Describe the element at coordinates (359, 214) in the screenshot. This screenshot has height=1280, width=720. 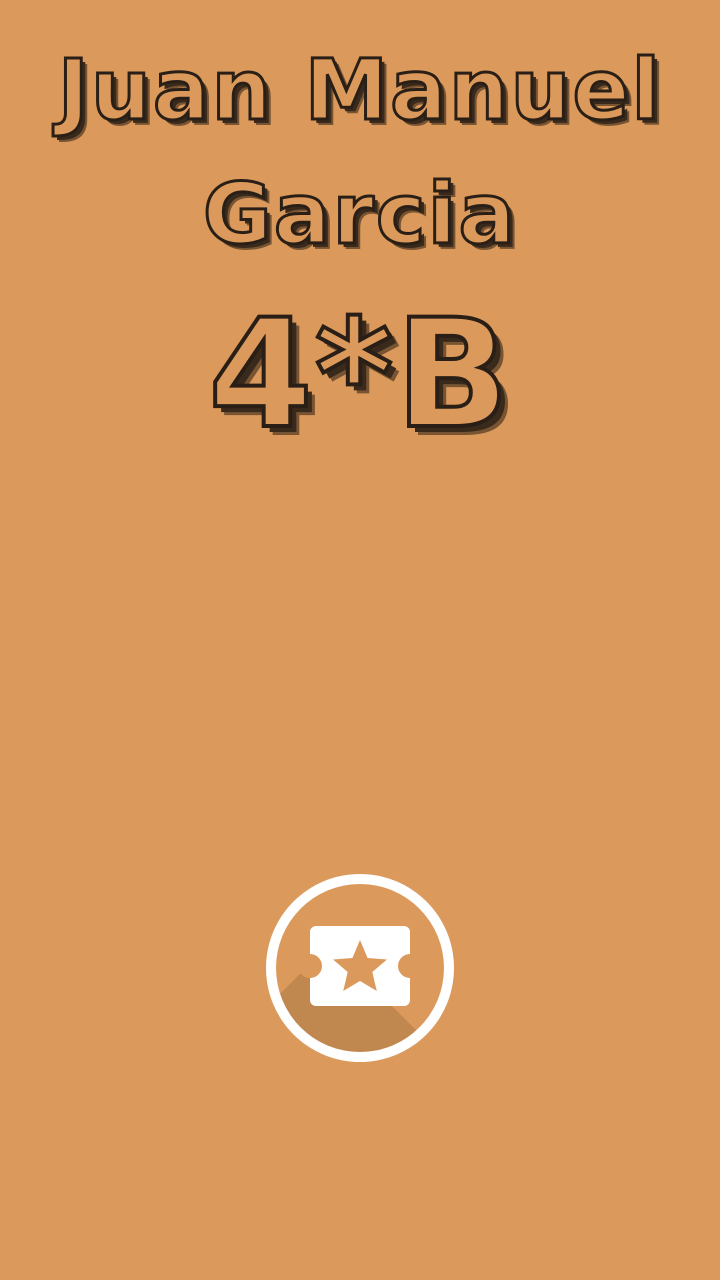
I see `student-name-last: Garcia` at that location.